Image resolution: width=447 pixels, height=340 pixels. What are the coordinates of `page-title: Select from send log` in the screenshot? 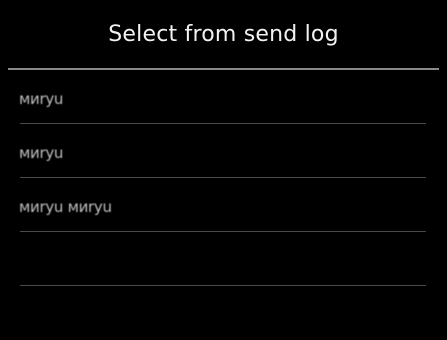 It's located at (223, 34).